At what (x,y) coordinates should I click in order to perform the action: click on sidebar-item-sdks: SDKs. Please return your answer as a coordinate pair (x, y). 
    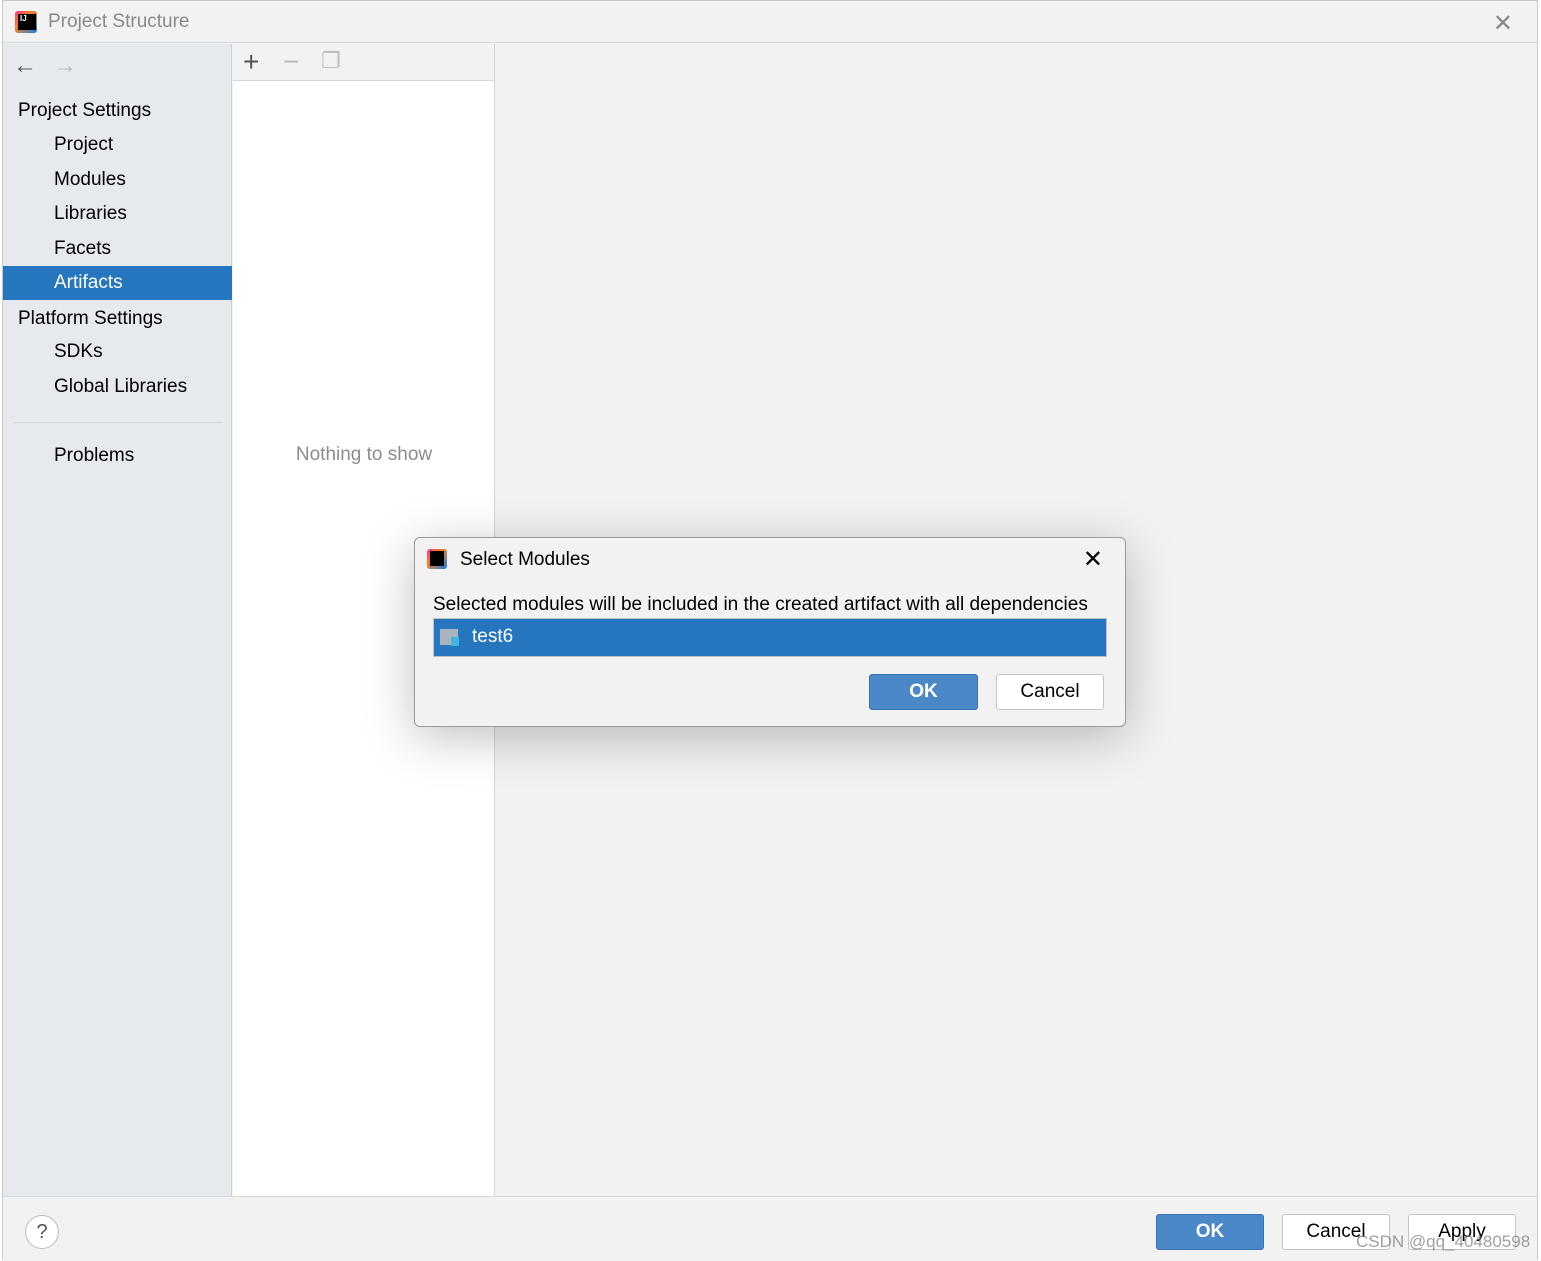
    Looking at the image, I should click on (117, 352).